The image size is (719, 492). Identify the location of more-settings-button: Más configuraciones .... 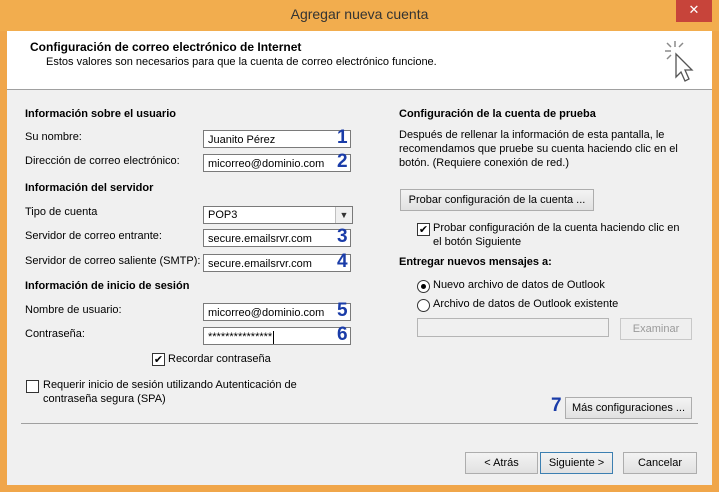
(628, 408).